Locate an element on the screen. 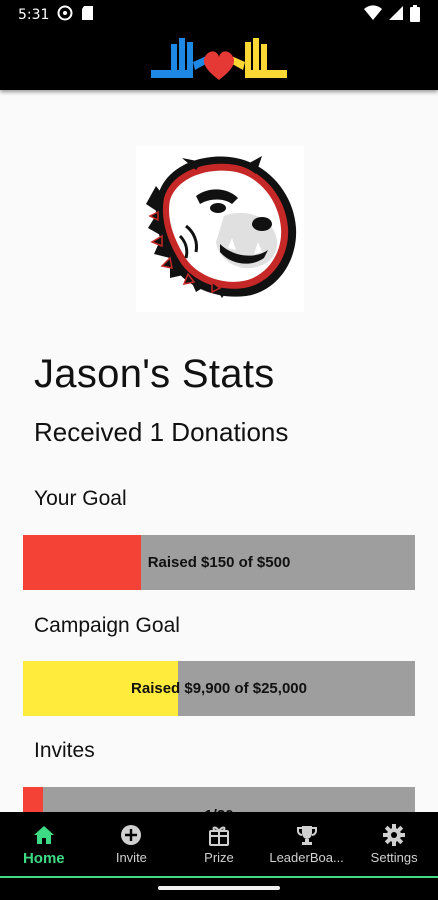 The height and width of the screenshot is (900, 438). nav-item-settings: Settings is located at coordinates (394, 844).